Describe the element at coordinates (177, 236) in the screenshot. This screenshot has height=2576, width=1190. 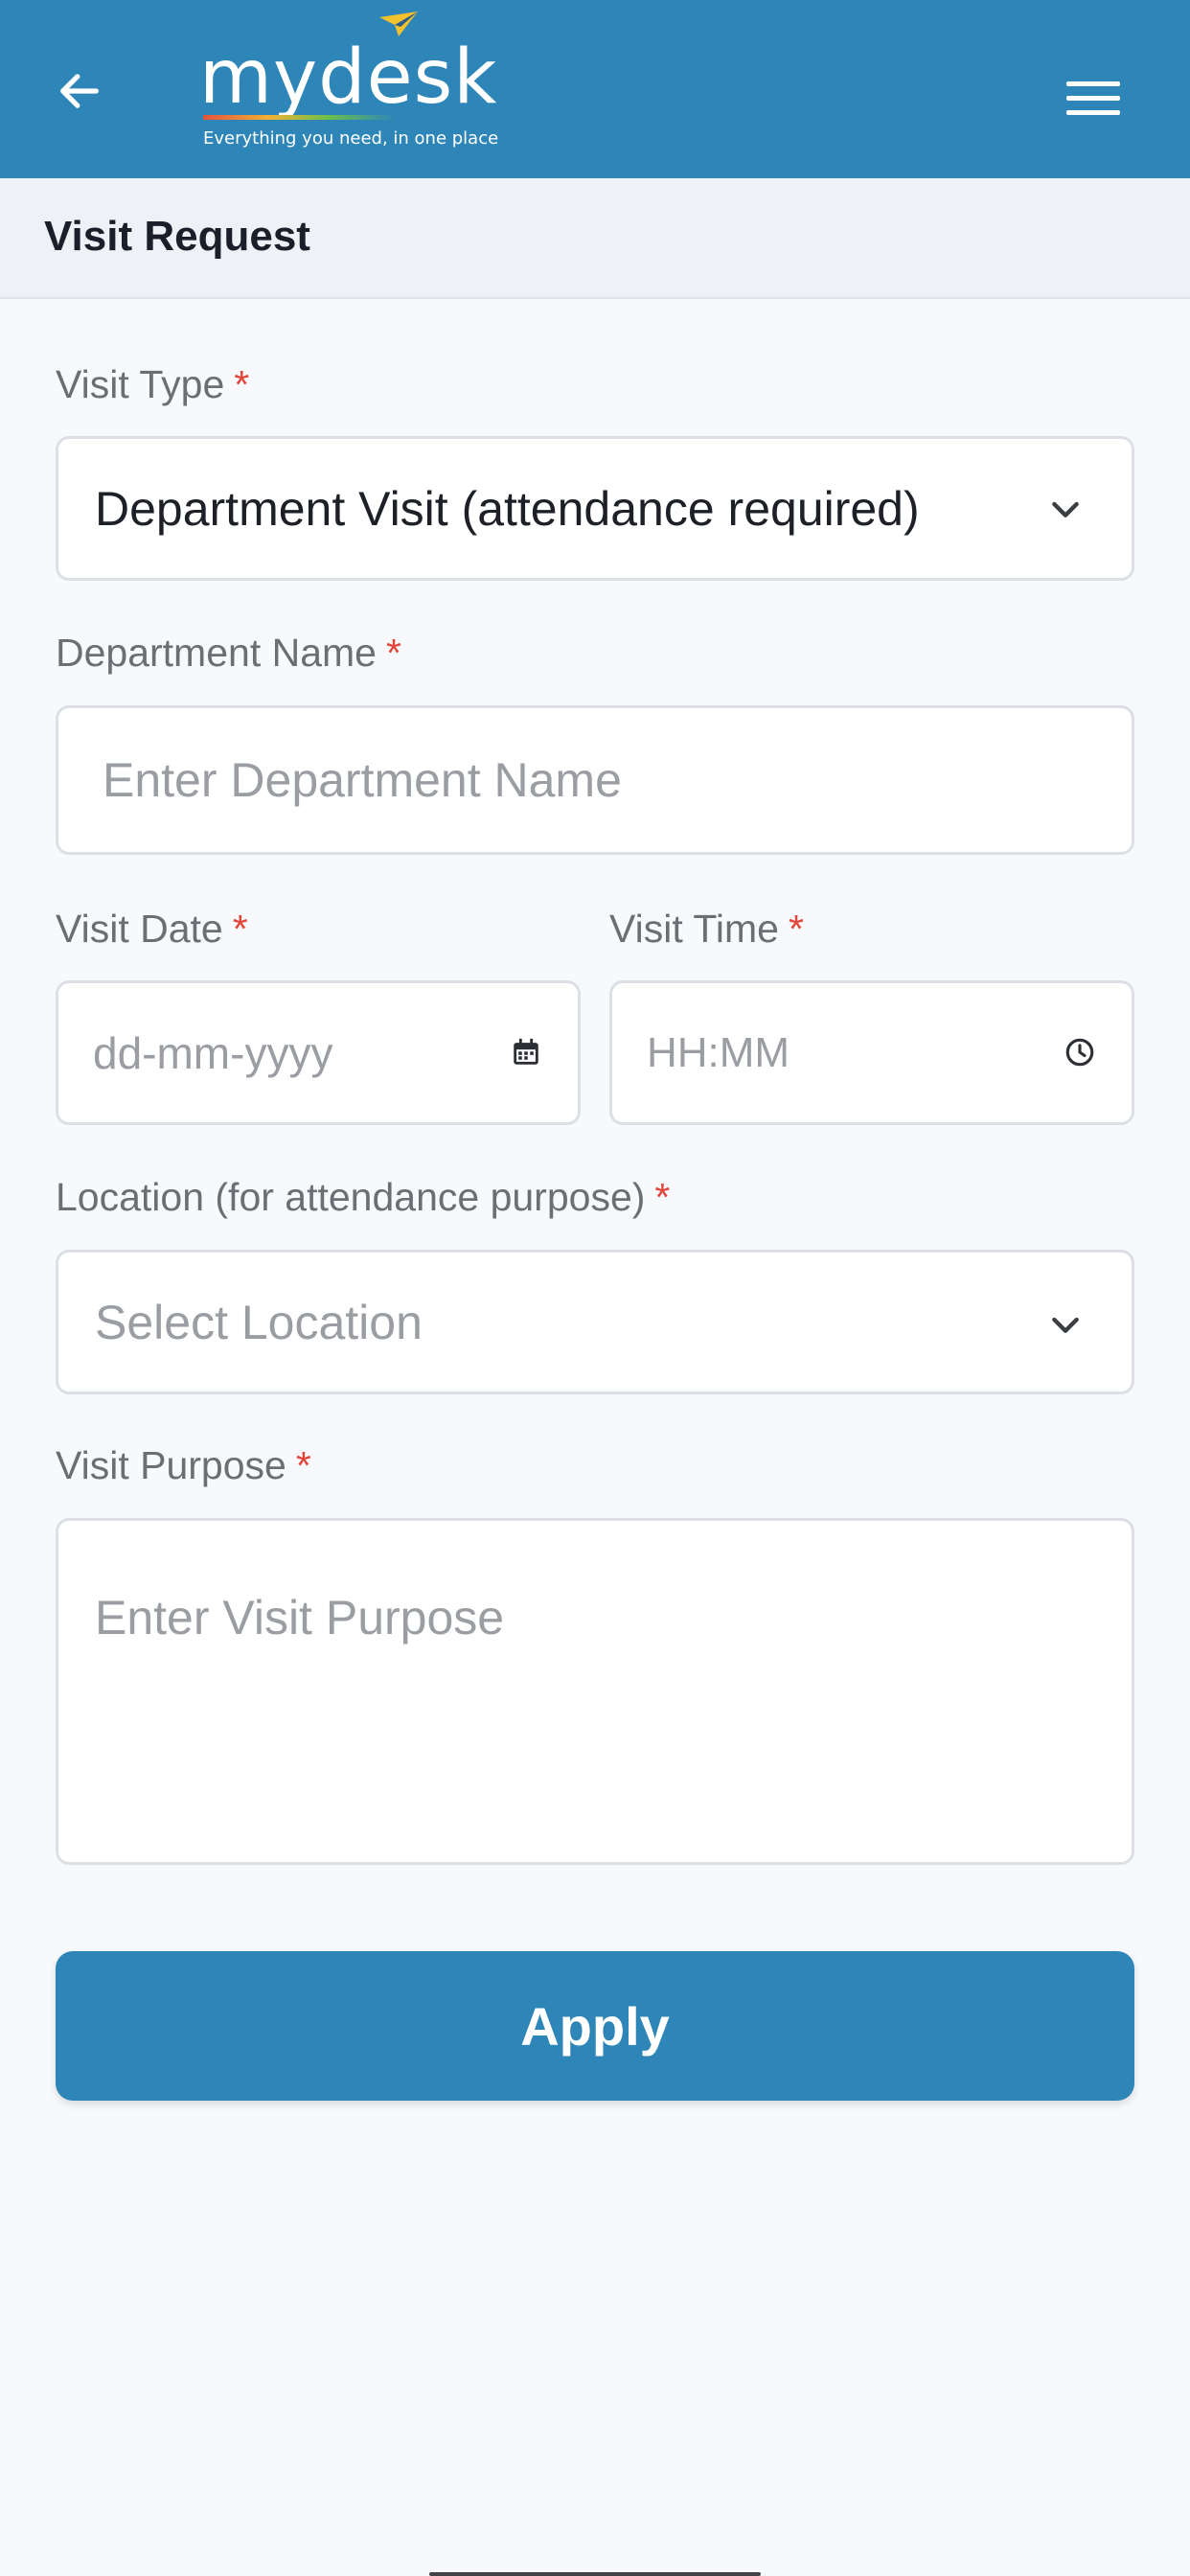
I see `page-title: Visit Request` at that location.